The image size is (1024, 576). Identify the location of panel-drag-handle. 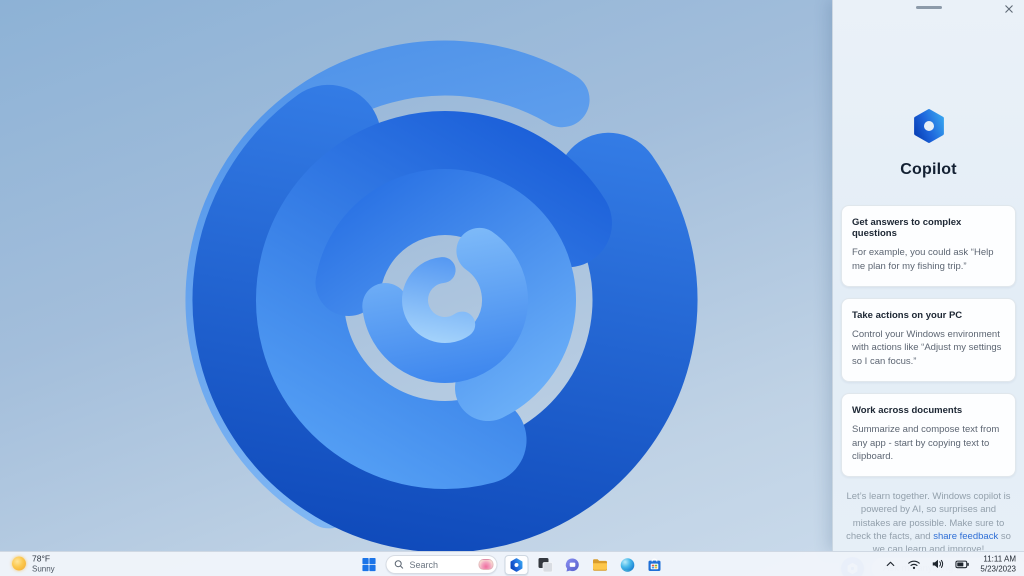
(928, 7).